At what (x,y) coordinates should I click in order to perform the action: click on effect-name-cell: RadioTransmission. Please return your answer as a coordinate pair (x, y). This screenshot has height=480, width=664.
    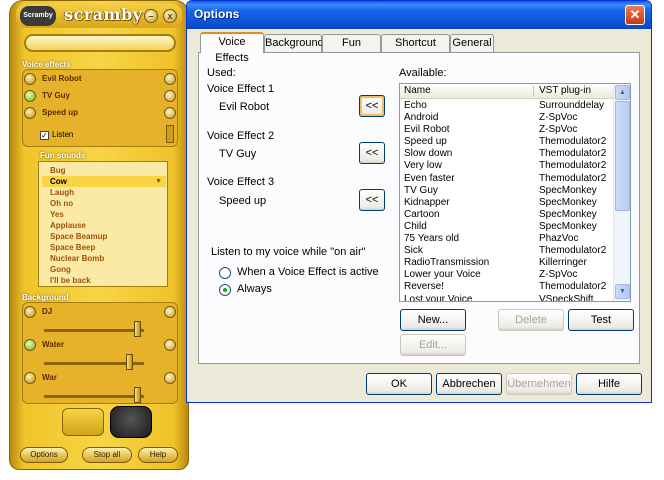
    Looking at the image, I should click on (447, 263).